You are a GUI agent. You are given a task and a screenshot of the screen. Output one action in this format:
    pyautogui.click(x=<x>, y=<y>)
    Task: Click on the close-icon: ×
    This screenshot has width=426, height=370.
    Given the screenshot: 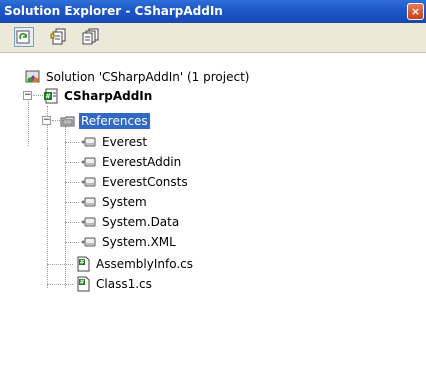 What is the action you would take?
    pyautogui.click(x=415, y=11)
    